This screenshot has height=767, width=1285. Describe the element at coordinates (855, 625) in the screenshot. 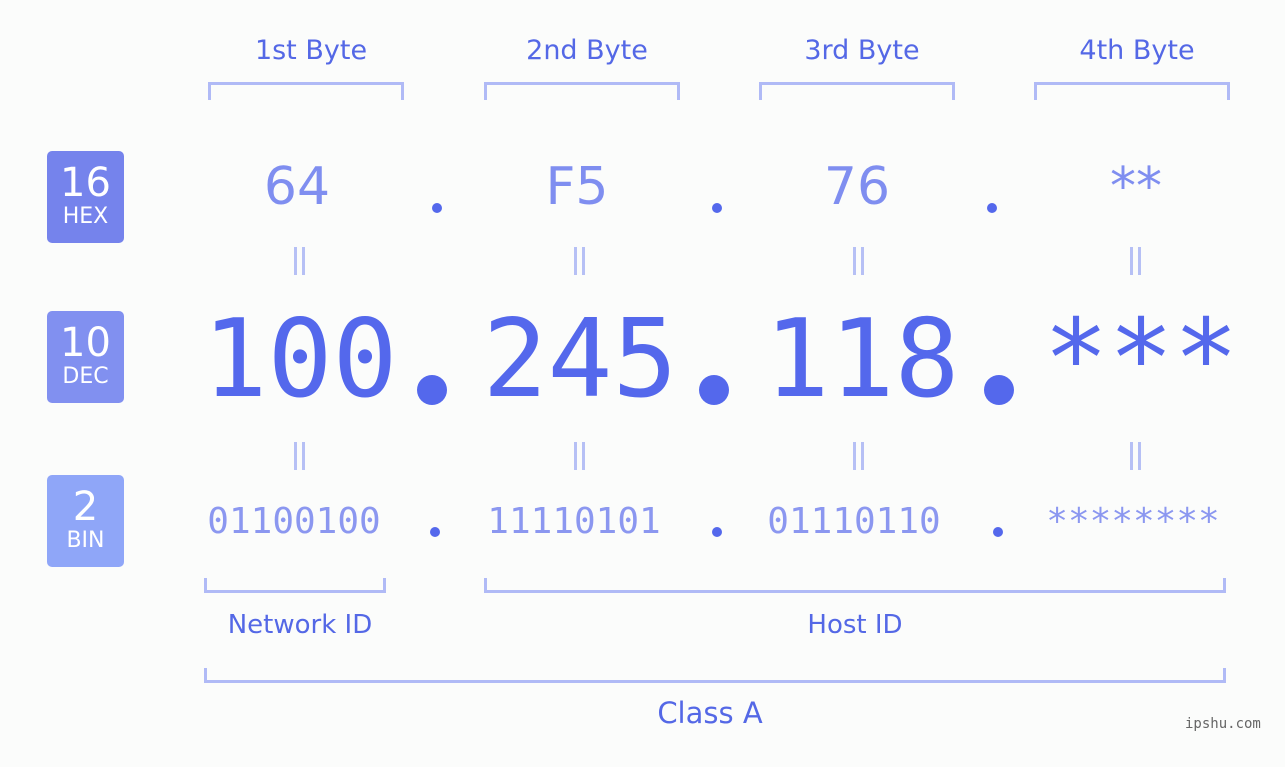

I see `host-id-label: Host ID` at that location.